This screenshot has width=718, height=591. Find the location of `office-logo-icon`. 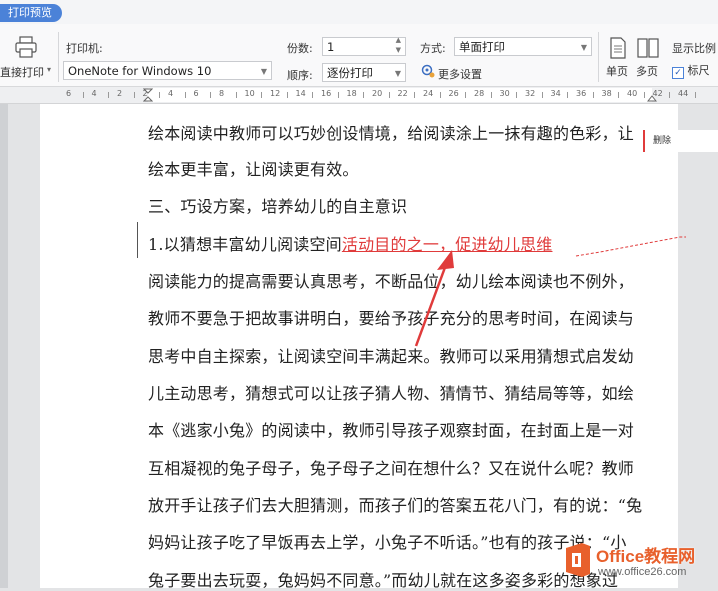

office-logo-icon is located at coordinates (578, 560).